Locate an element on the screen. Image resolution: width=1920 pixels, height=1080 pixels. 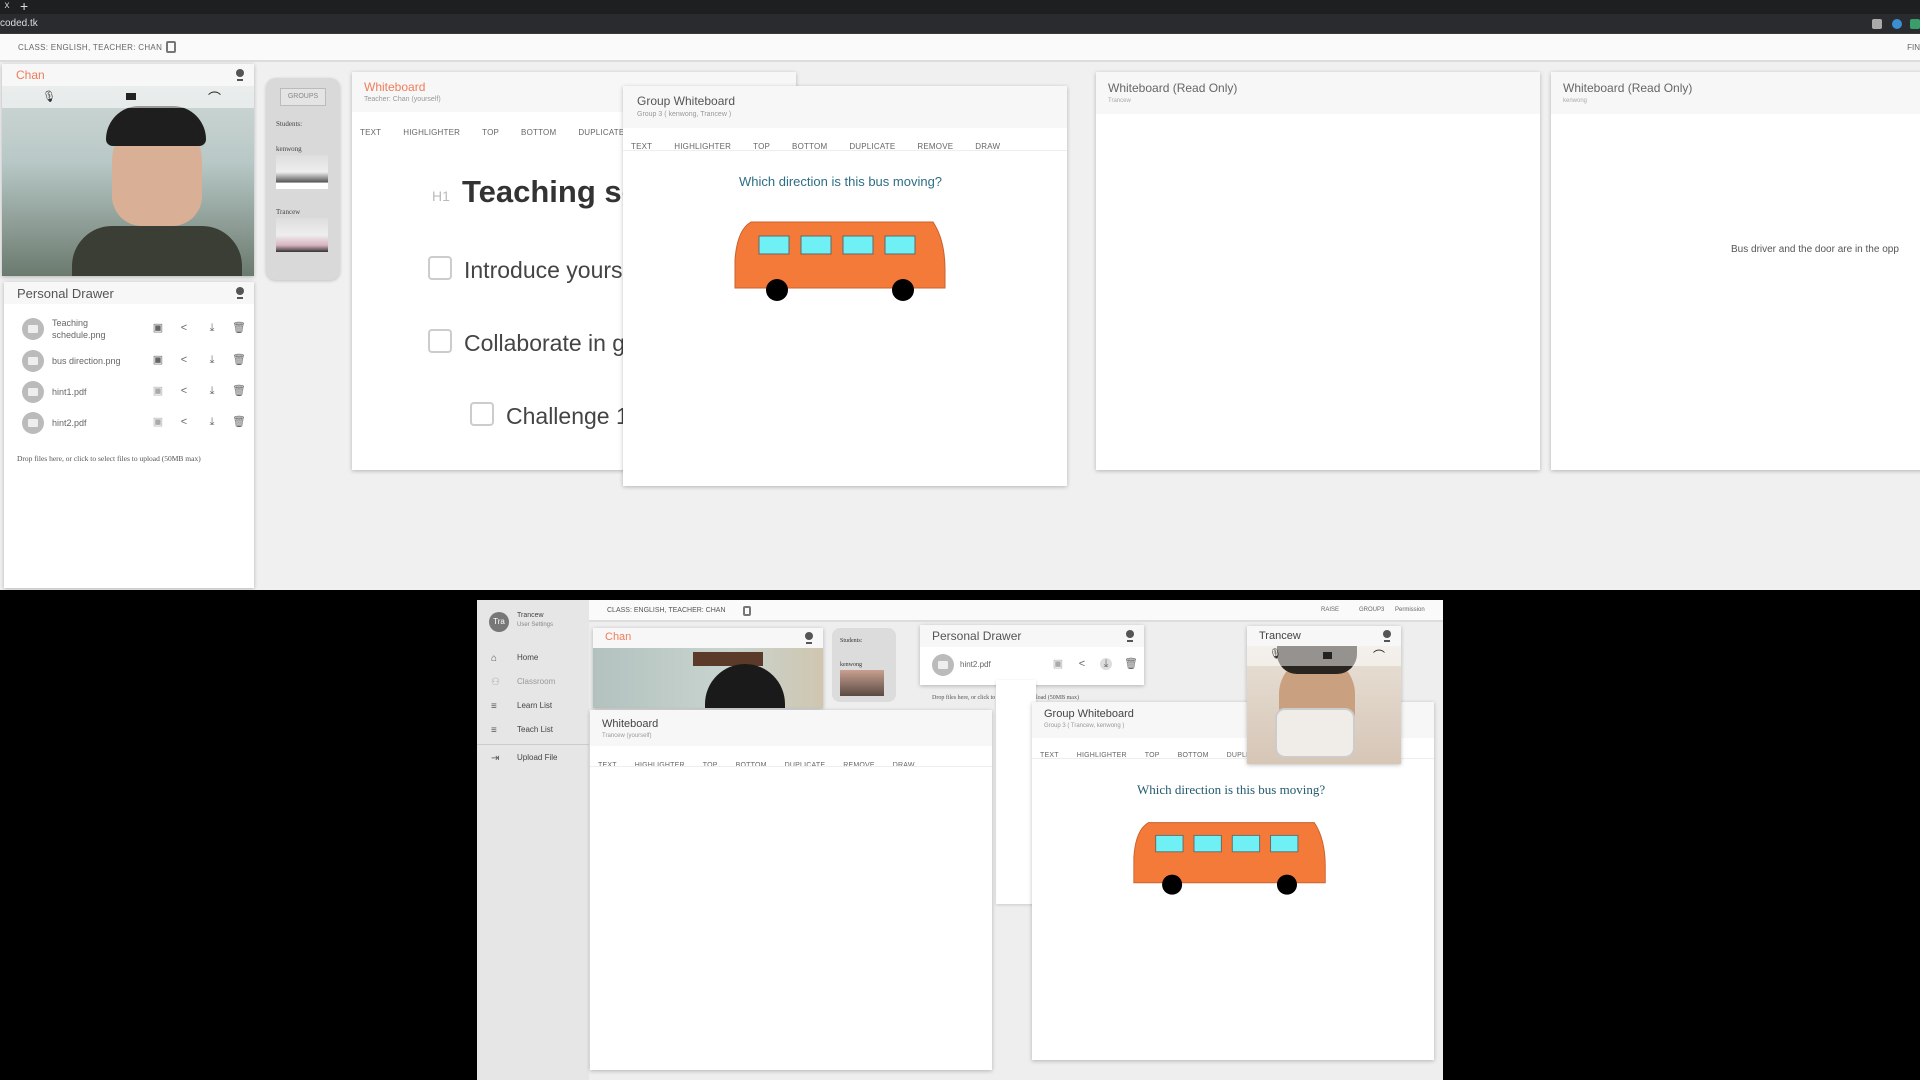
nav-item-classroom: ⚇ Classroom is located at coordinates (533, 683).